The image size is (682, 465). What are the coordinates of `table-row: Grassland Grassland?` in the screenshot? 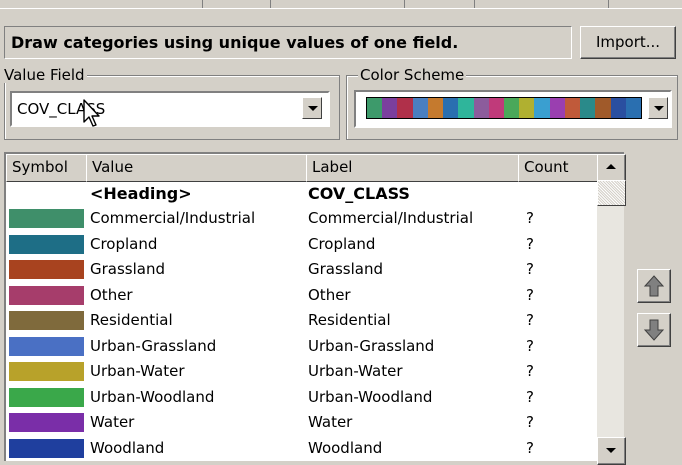 It's located at (301, 269).